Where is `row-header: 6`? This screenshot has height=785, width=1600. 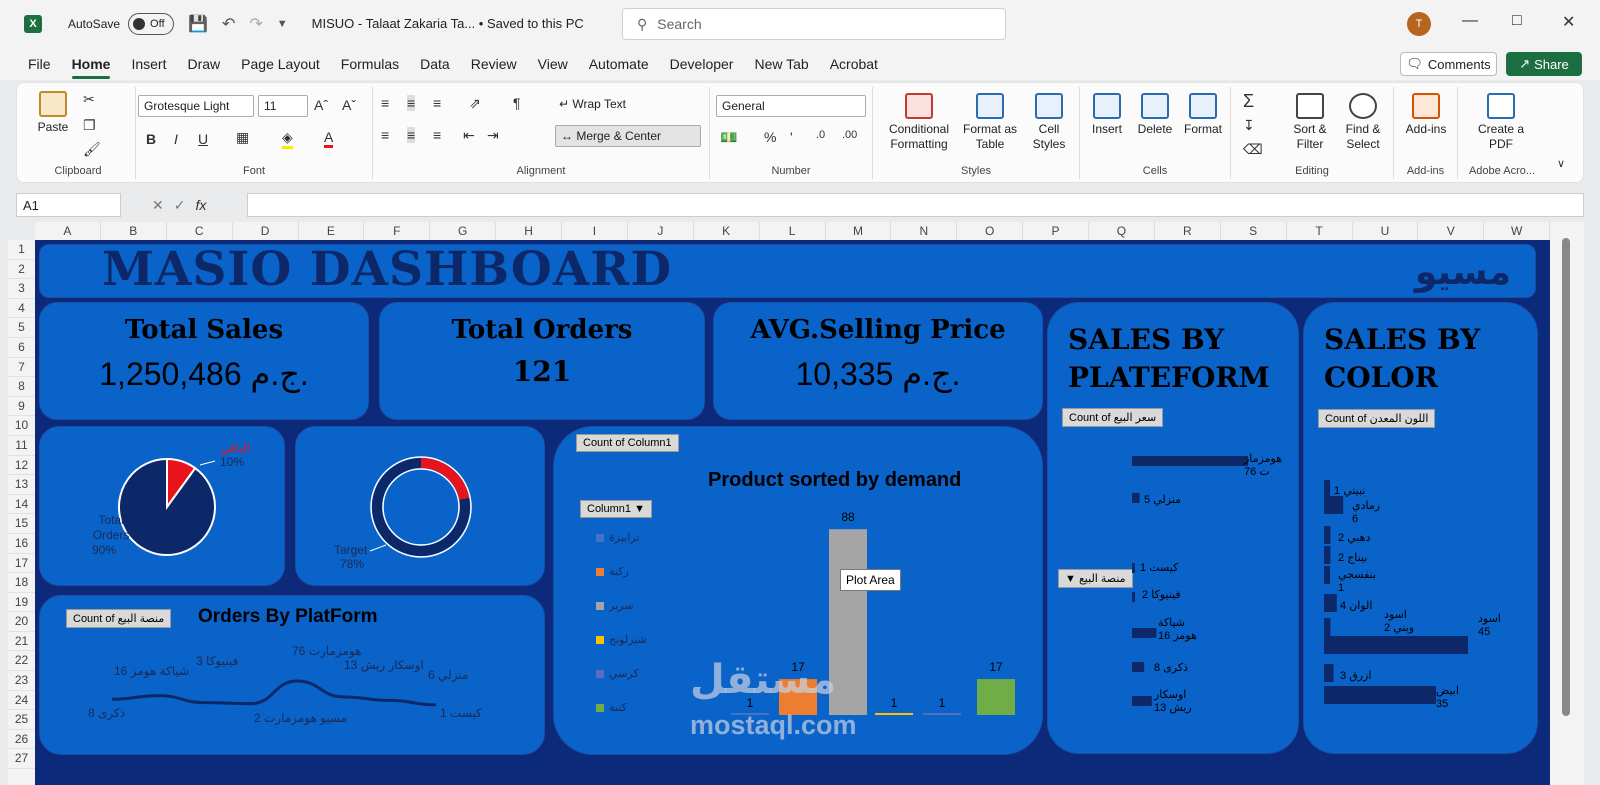 row-header: 6 is located at coordinates (21, 348).